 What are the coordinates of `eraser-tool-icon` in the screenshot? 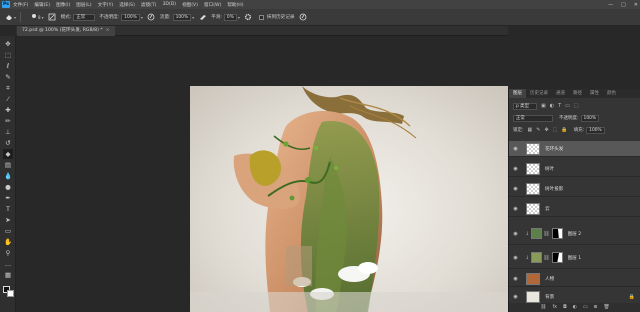 It's located at (8, 17).